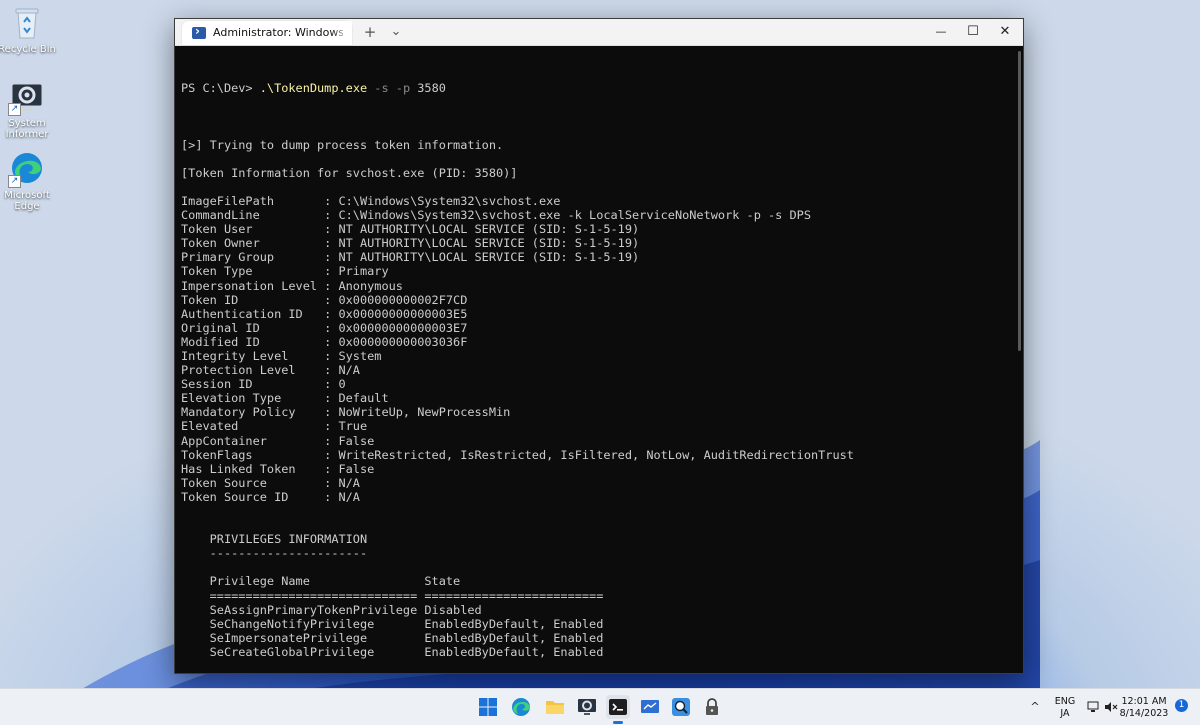 The height and width of the screenshot is (725, 1200). I want to click on tray-overflow-chevron: ^, so click(1035, 707).